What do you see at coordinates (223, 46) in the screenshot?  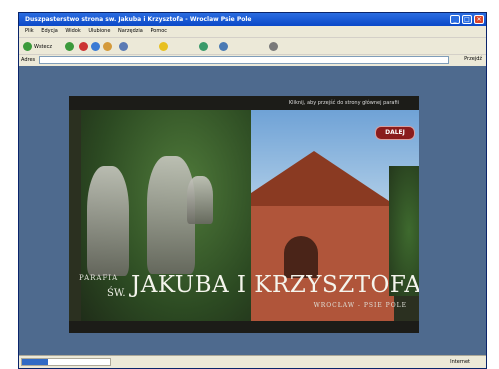 I see `mail-icon` at bounding box center [223, 46].